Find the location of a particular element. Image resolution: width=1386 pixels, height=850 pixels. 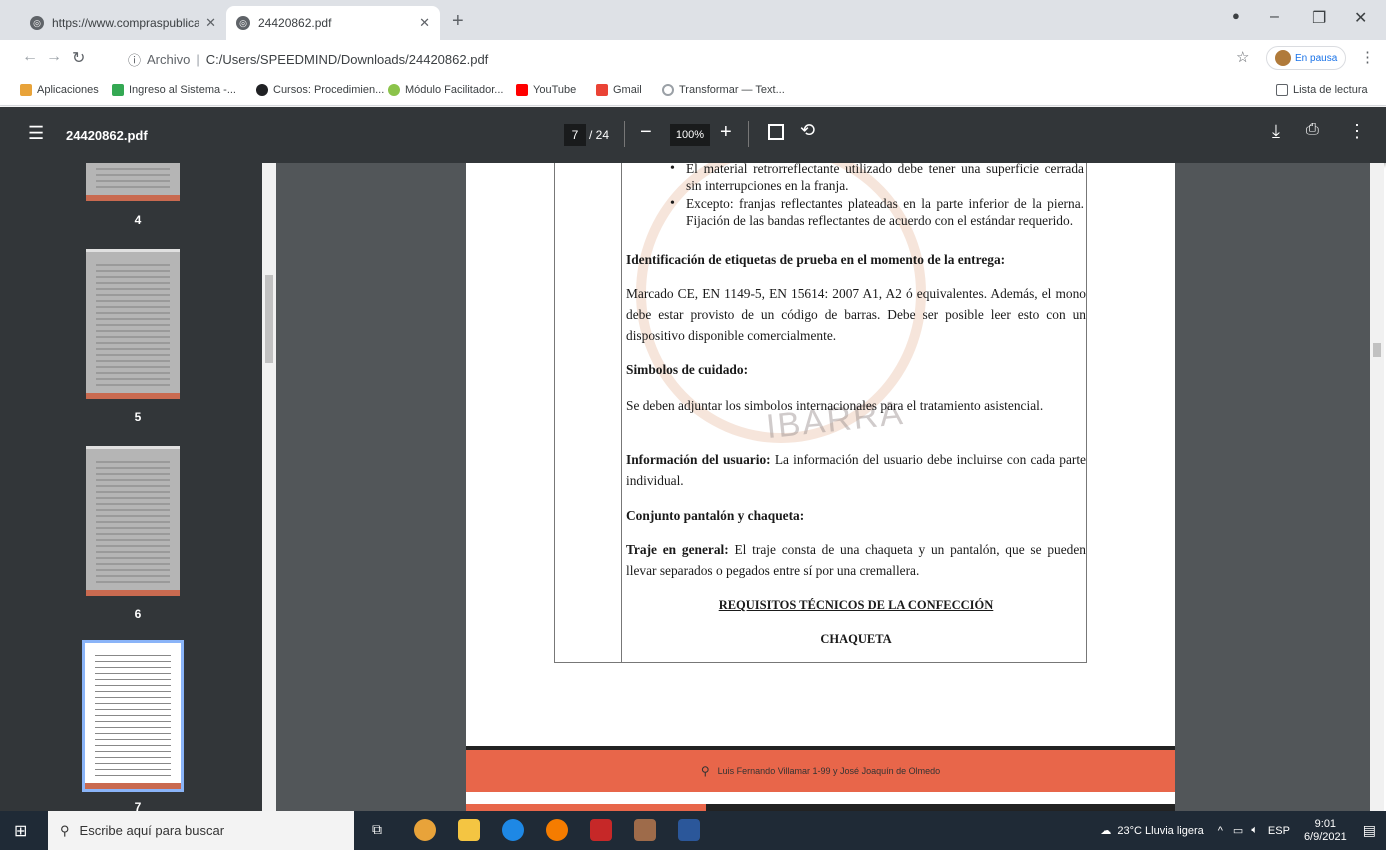

window-close-button: ✕ is located at coordinates (1360, 18).